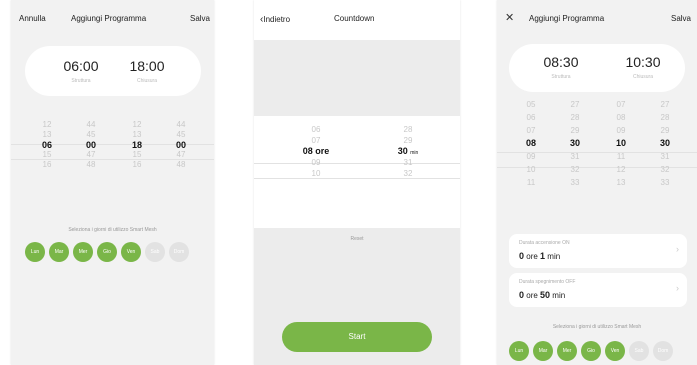  Describe the element at coordinates (561, 62) in the screenshot. I see `on-time: 08:30` at that location.